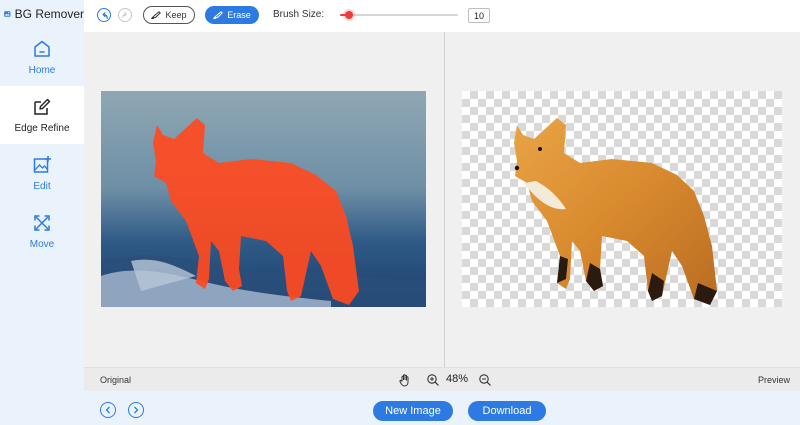  I want to click on new-image-button: New Image, so click(413, 411).